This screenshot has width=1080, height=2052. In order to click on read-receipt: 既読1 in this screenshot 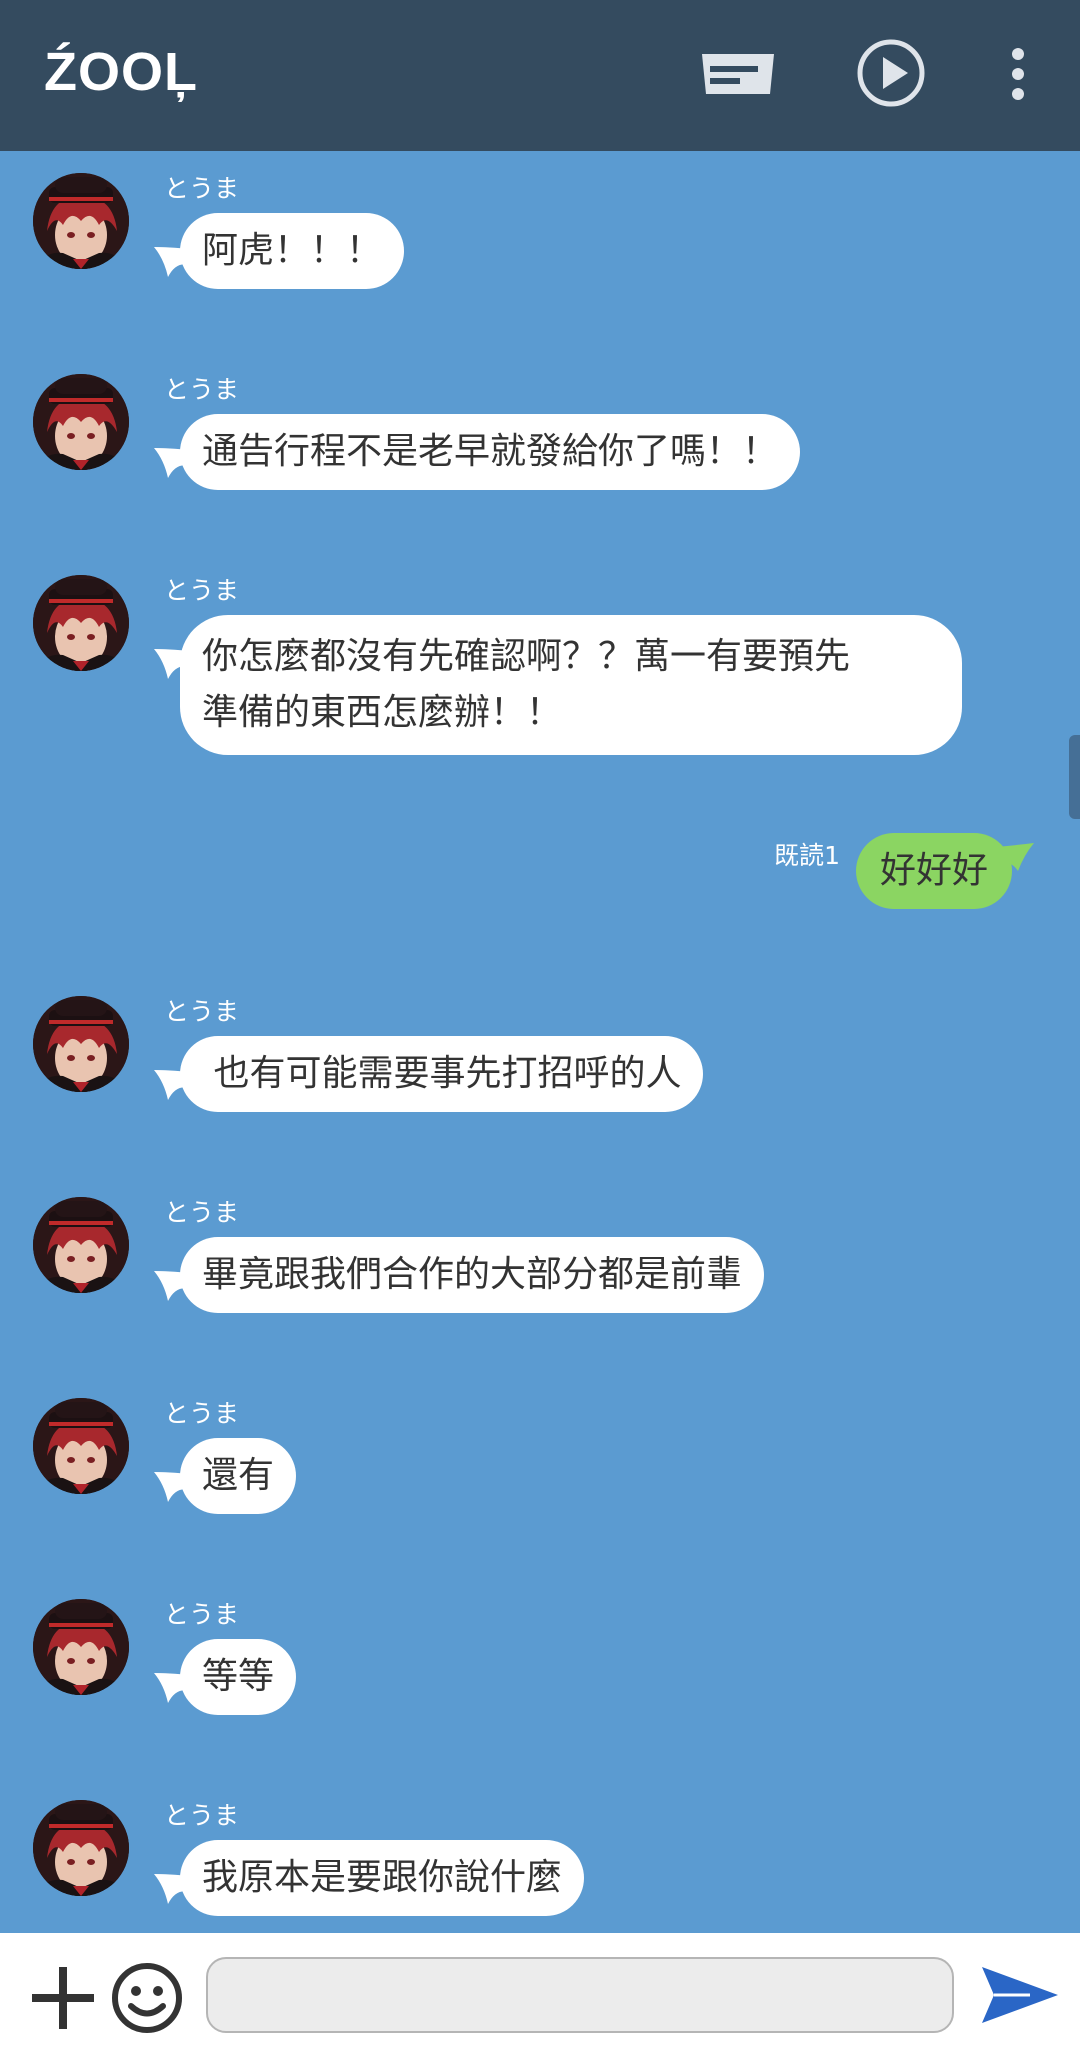, I will do `click(807, 855)`.